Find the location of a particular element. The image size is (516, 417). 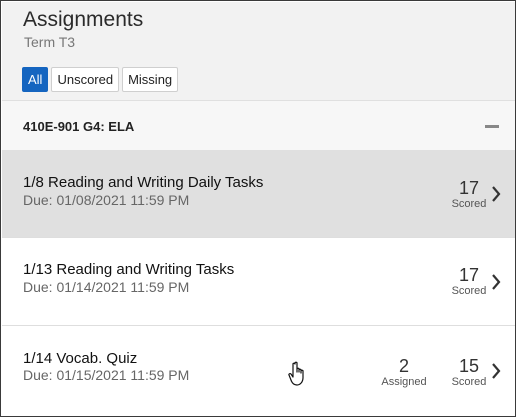

scored-count: 15 is located at coordinates (469, 366).